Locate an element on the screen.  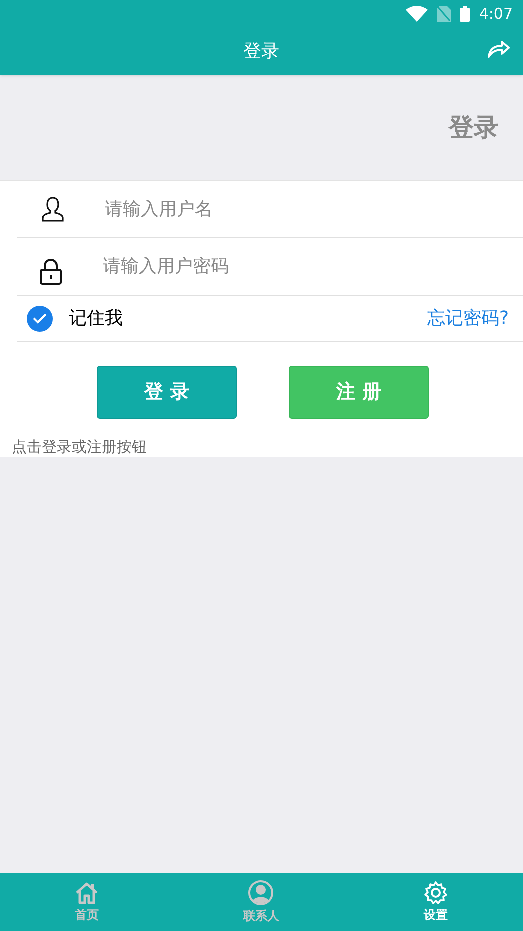
register-button: 注 册 is located at coordinates (359, 392).